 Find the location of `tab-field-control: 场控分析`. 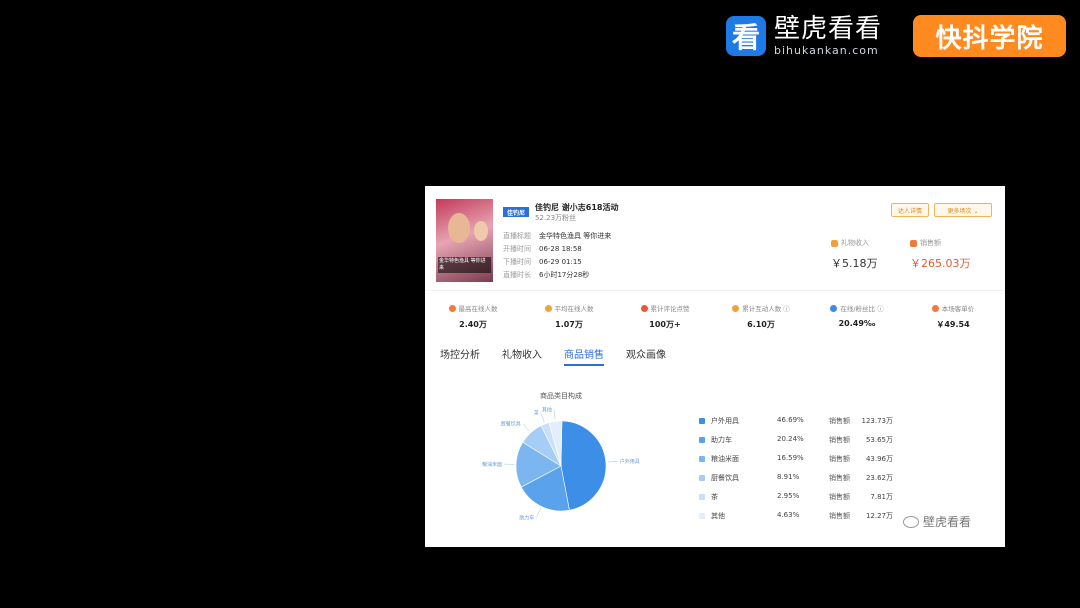

tab-field-control: 场控分析 is located at coordinates (460, 356).